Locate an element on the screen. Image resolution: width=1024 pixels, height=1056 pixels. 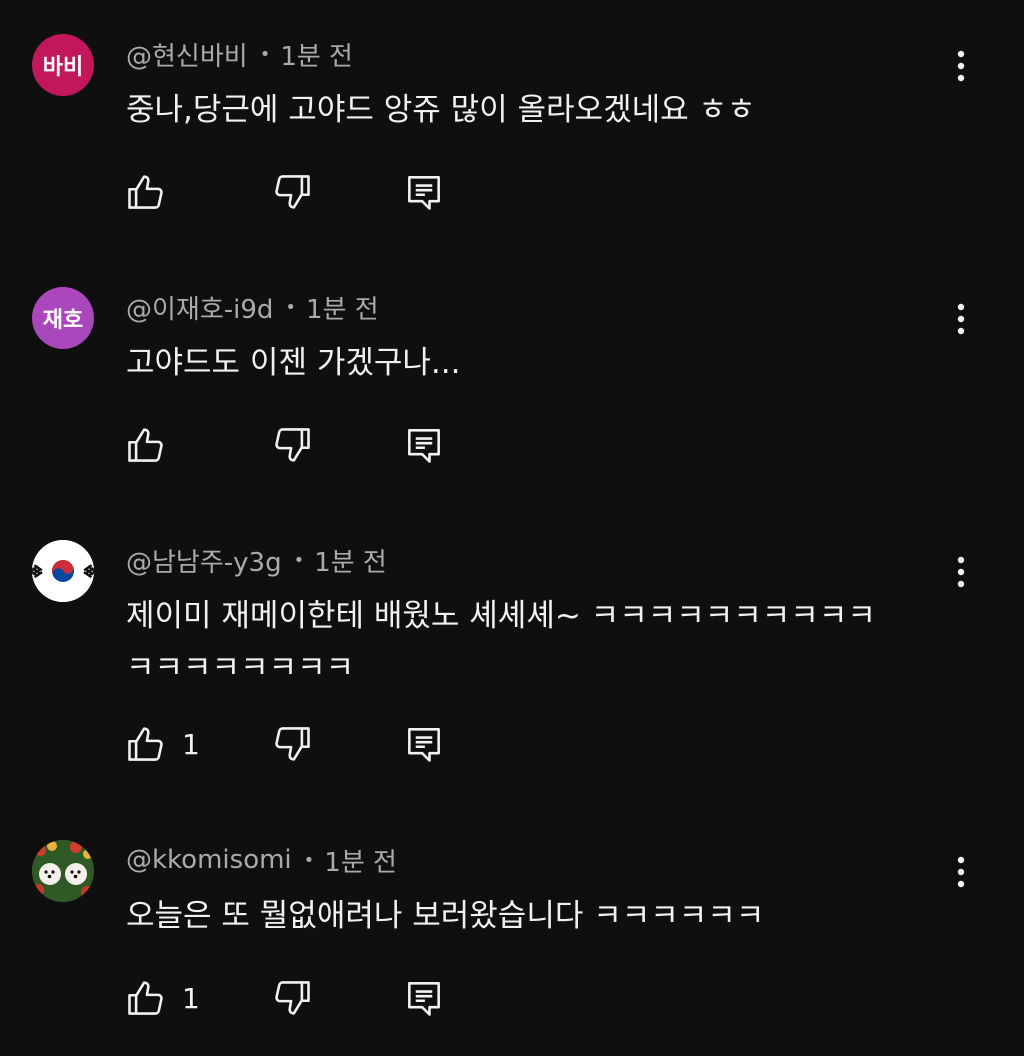
dogs-photo-icon is located at coordinates (63, 871).